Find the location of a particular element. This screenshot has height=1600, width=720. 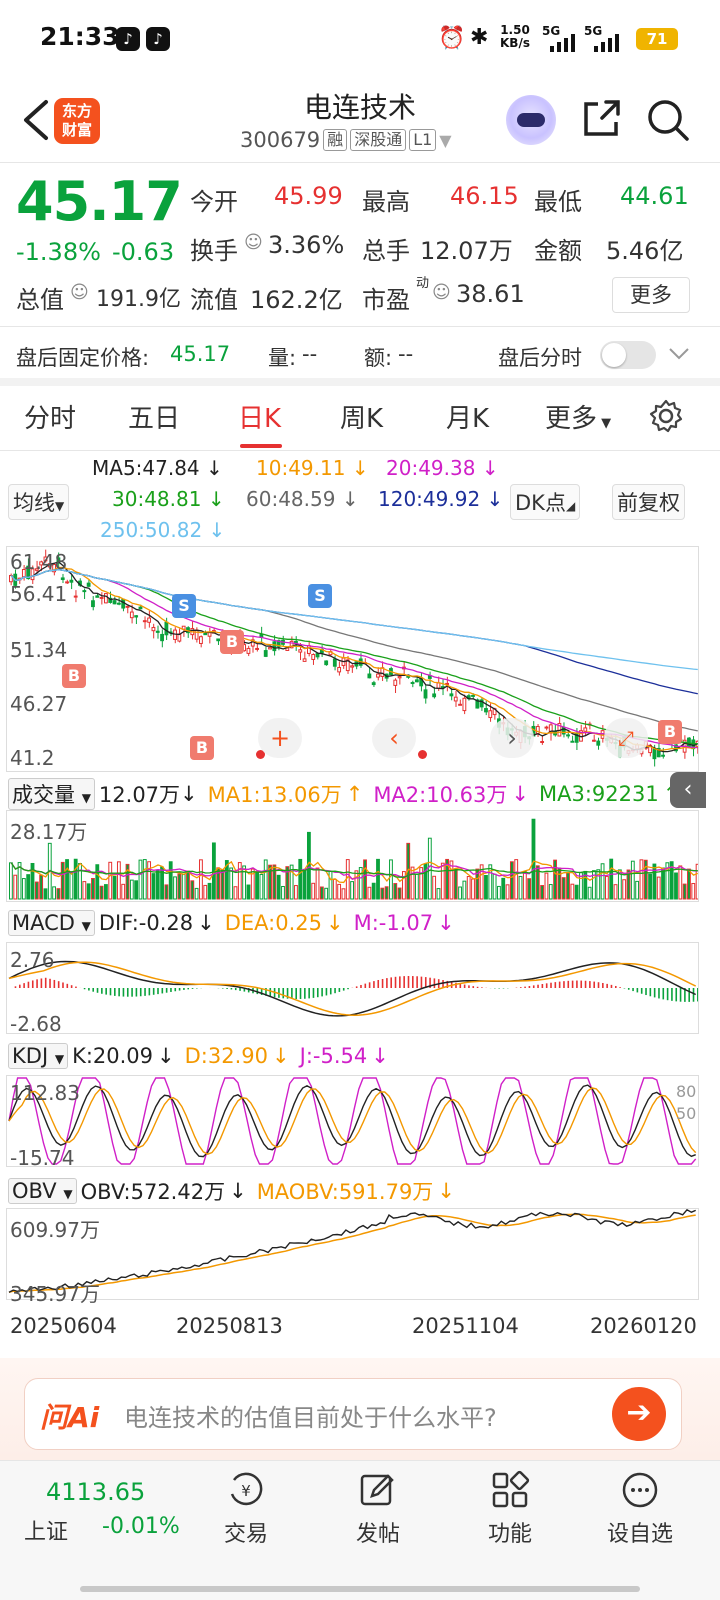

nav-functions: 功能 is located at coordinates (510, 1532).